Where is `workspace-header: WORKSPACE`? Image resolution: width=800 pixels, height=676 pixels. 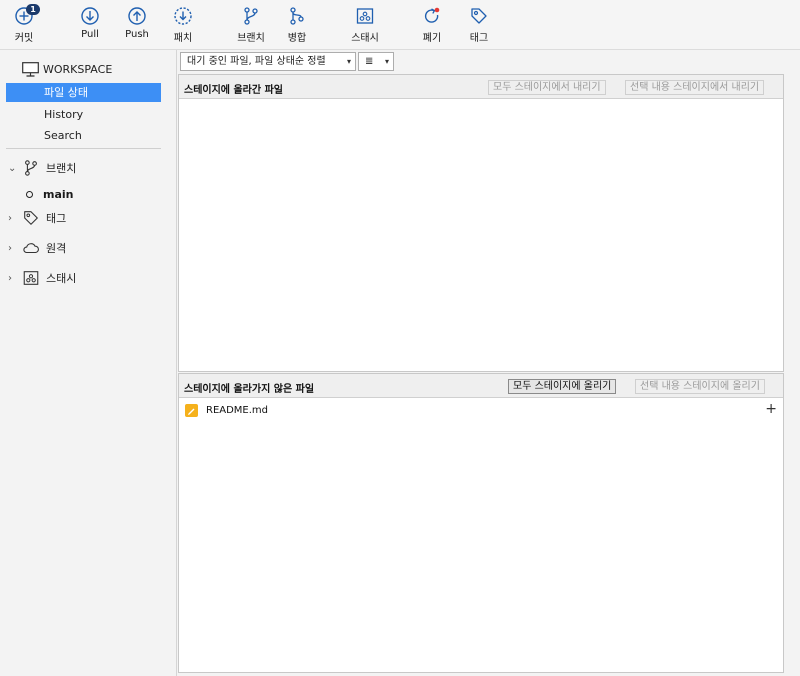
workspace-header: WORKSPACE is located at coordinates (67, 69).